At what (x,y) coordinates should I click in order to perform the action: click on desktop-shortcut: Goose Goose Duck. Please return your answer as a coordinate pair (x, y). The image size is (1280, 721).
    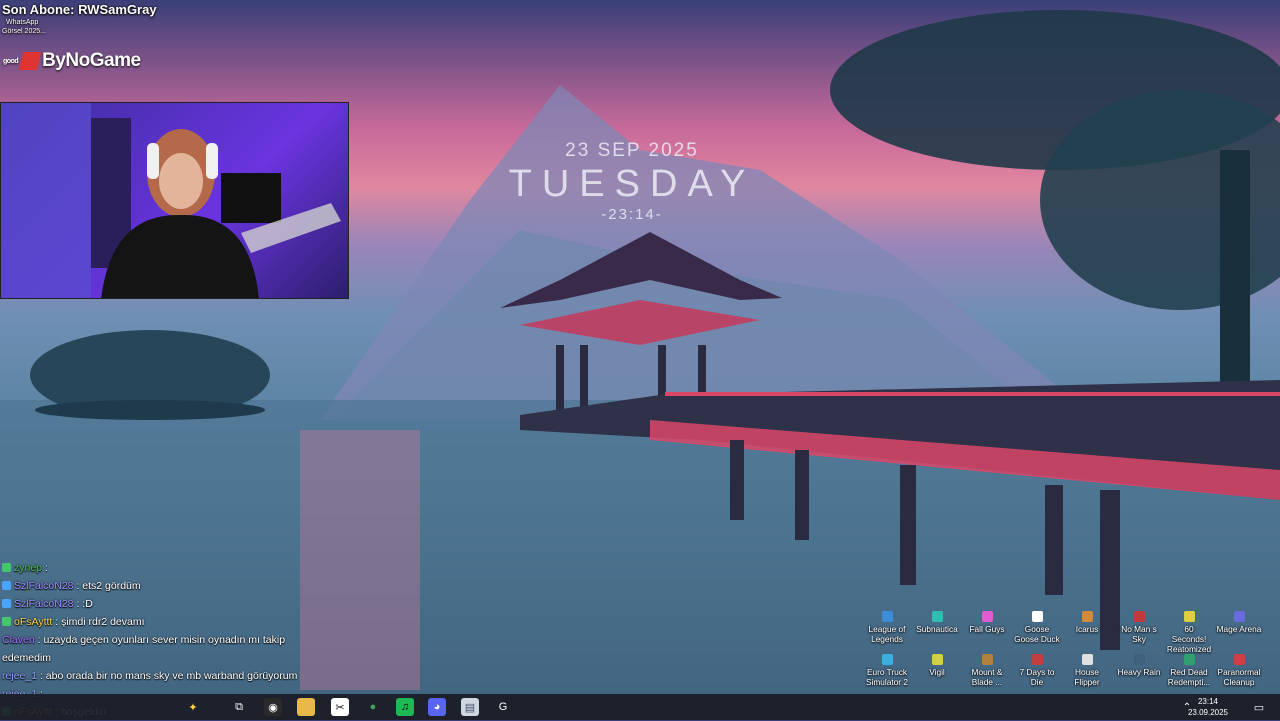
    Looking at the image, I should click on (1037, 627).